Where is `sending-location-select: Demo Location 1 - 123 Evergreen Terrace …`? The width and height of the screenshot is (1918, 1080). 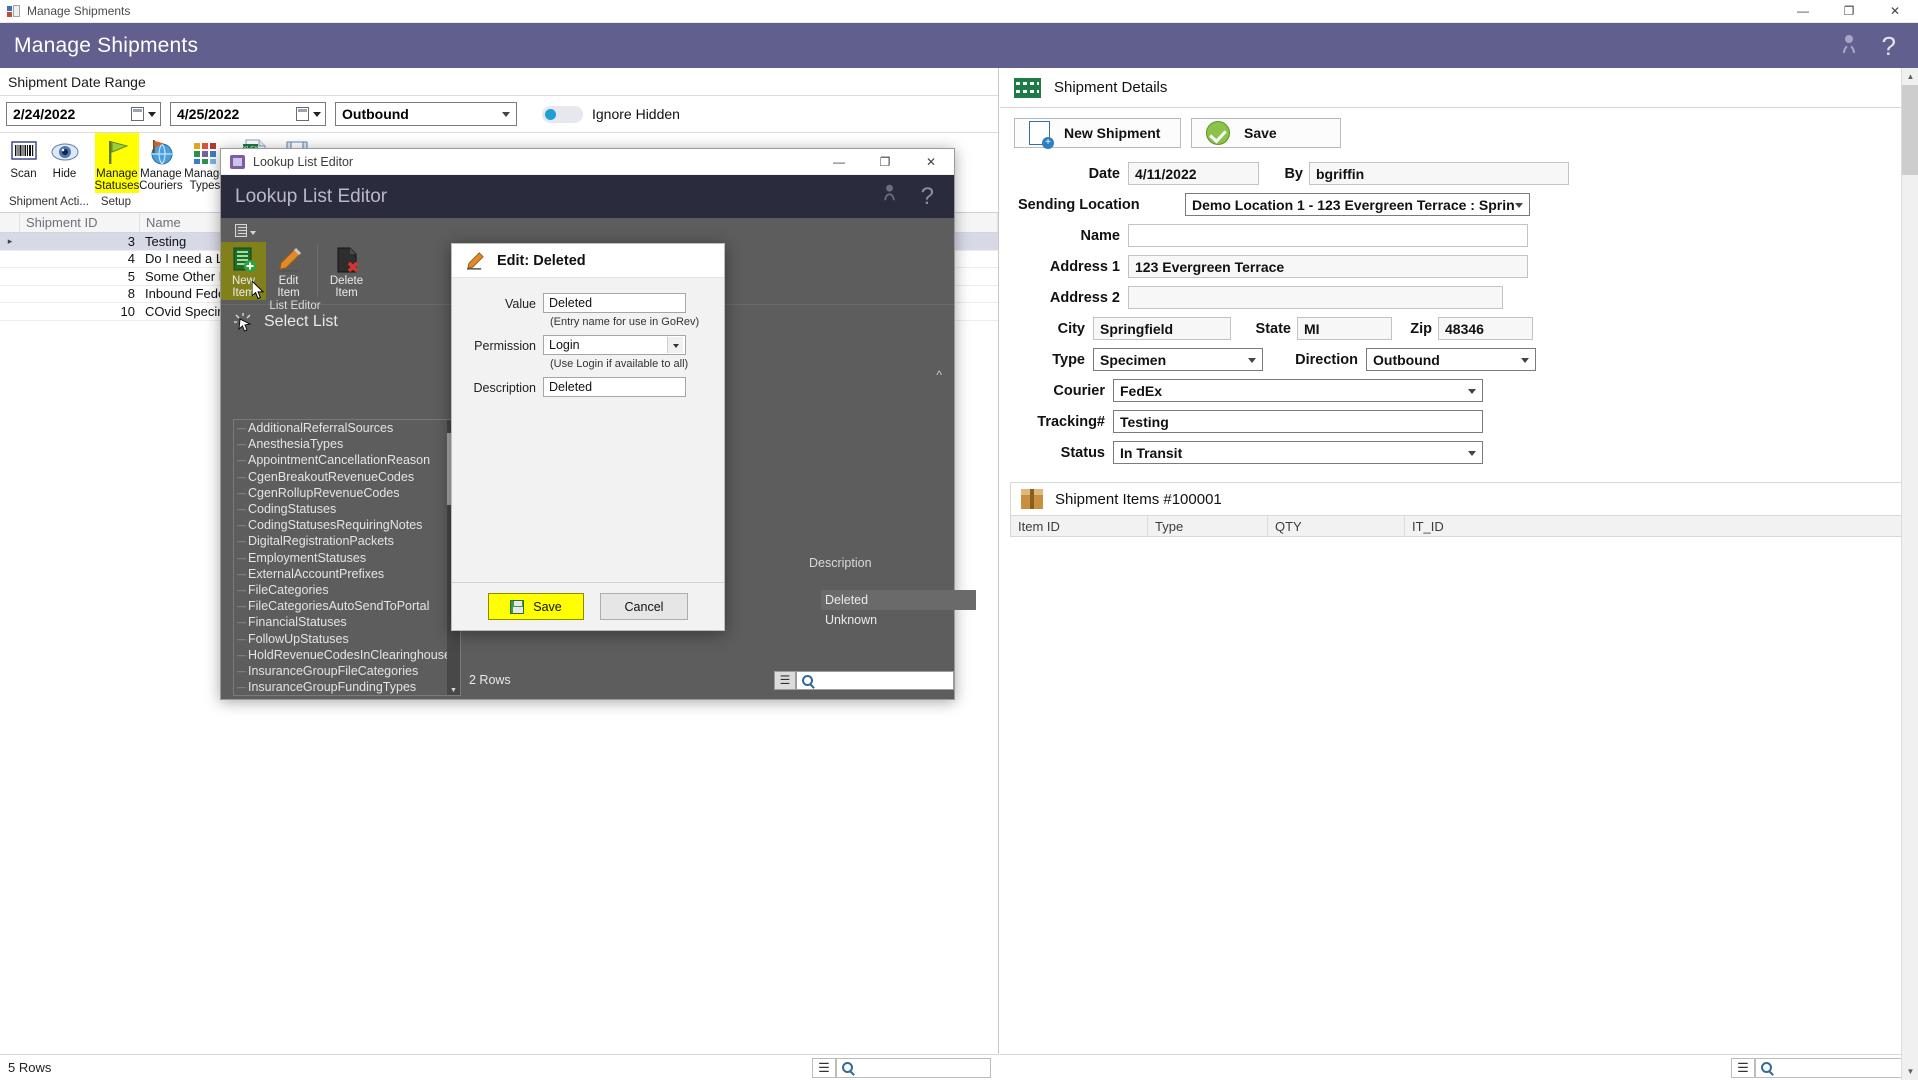 sending-location-select: Demo Location 1 - 123 Evergreen Terrace … is located at coordinates (1357, 204).